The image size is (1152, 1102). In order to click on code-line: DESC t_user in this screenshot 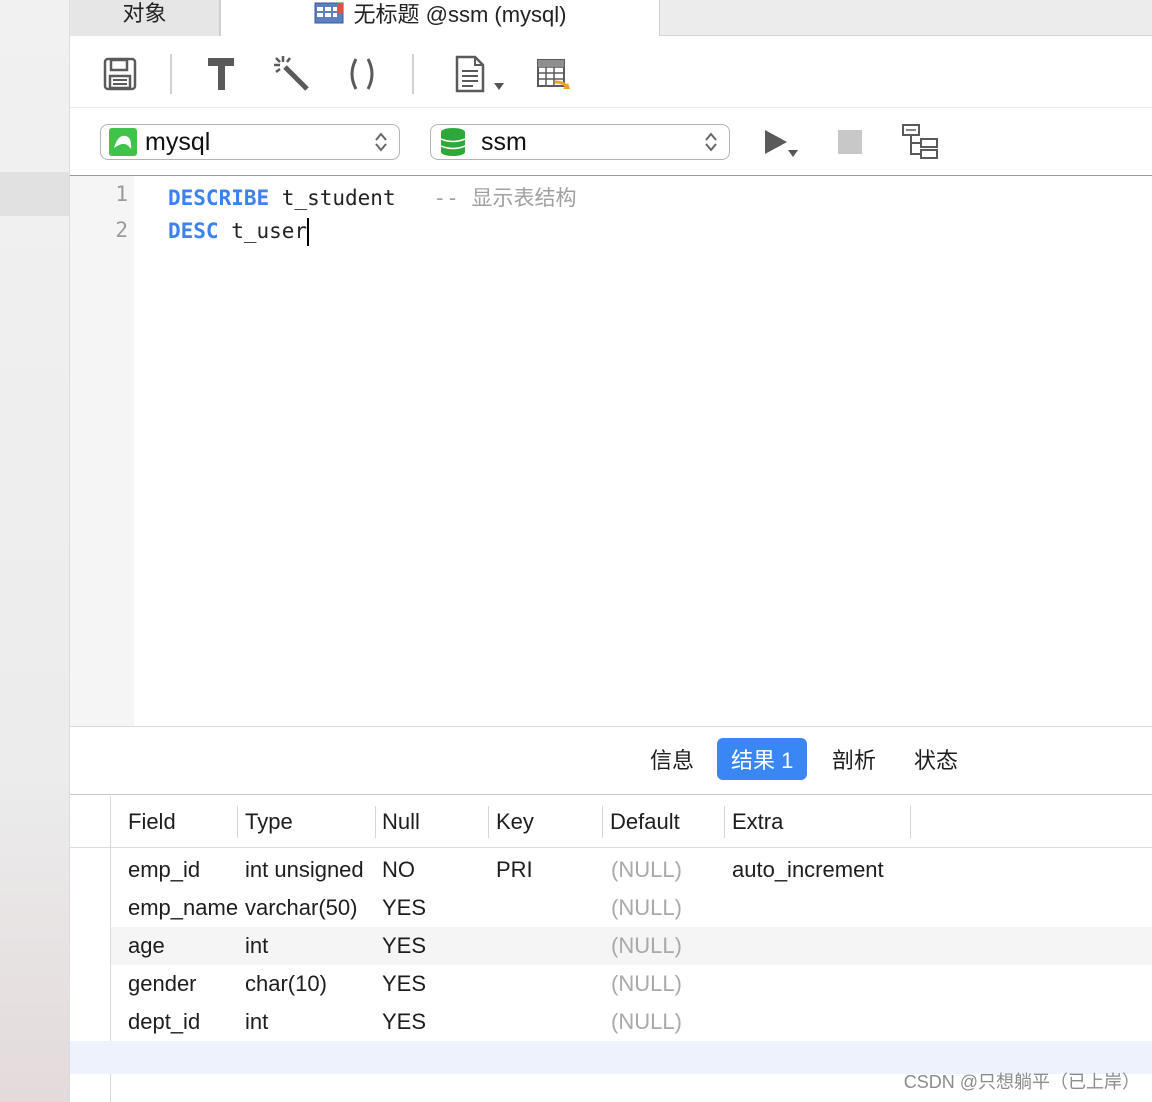, I will do `click(239, 232)`.